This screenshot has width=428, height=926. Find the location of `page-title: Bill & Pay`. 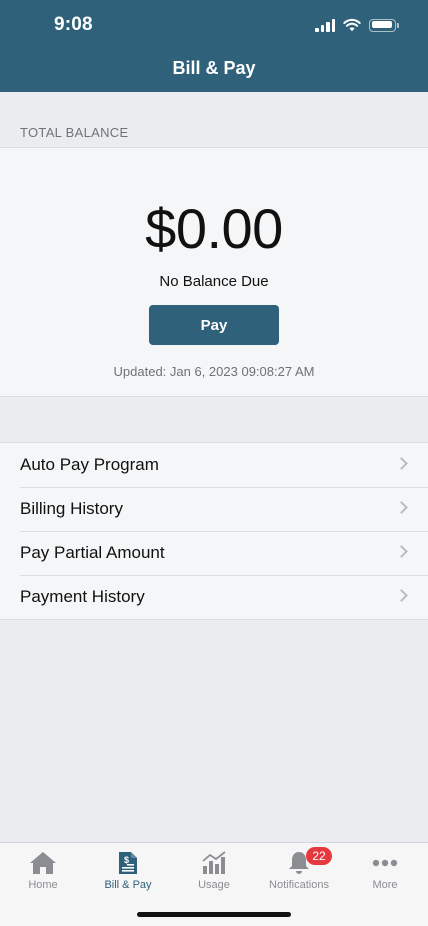

page-title: Bill & Pay is located at coordinates (214, 68).